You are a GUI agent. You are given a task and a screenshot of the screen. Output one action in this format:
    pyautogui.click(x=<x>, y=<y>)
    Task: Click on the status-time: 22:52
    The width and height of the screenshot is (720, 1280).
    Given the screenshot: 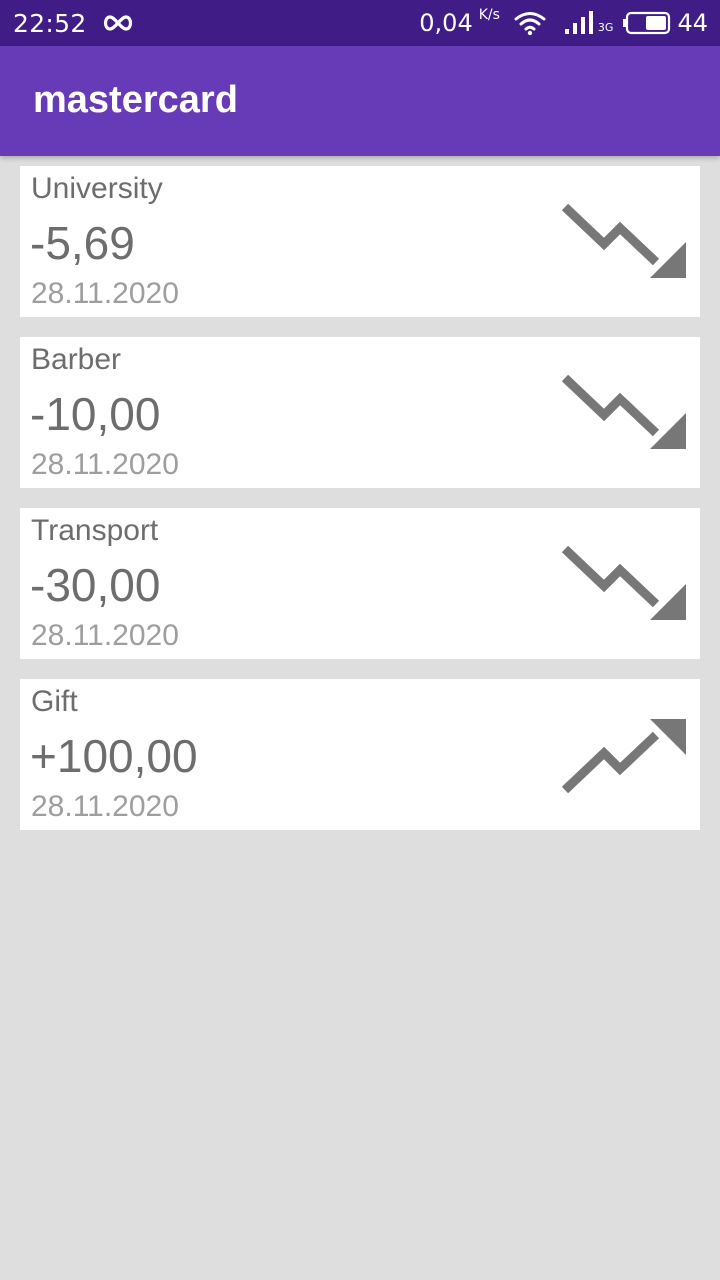 What is the action you would take?
    pyautogui.click(x=50, y=23)
    